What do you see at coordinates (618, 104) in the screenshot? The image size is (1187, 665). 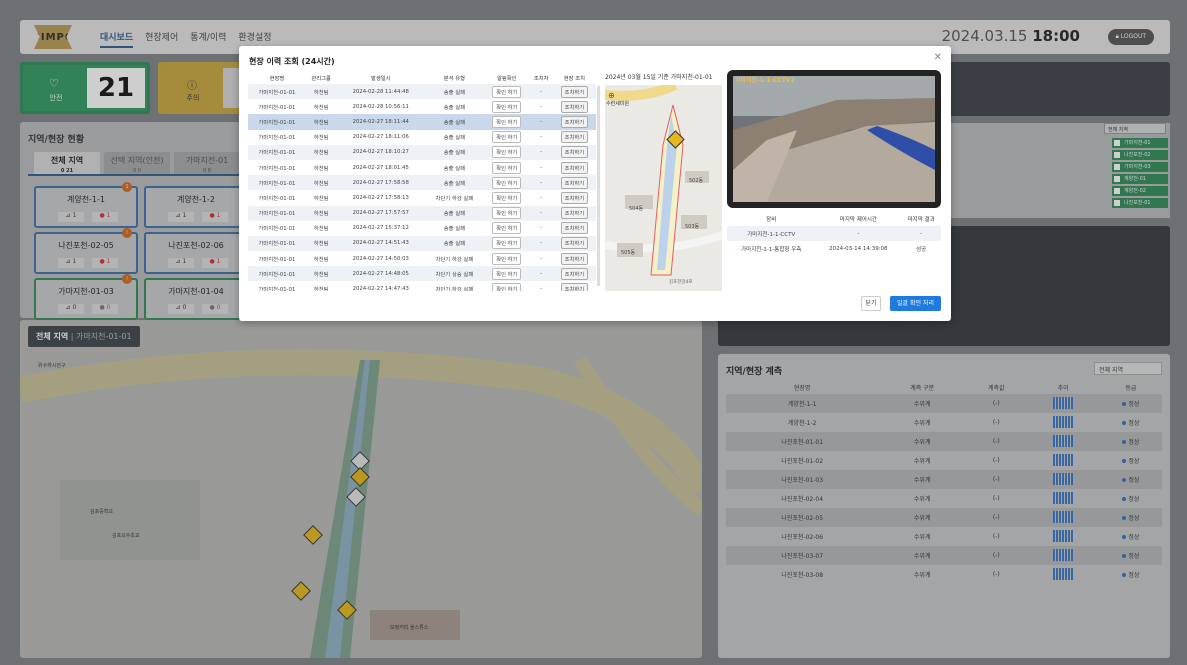 I see `mini-map-label: 수련세미원` at bounding box center [618, 104].